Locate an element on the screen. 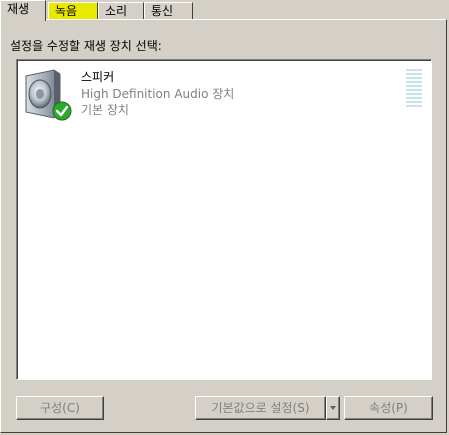 The image size is (449, 435). list-item: 스피커 High Definition Audio 장치 기본 장치 is located at coordinates (223, 95).